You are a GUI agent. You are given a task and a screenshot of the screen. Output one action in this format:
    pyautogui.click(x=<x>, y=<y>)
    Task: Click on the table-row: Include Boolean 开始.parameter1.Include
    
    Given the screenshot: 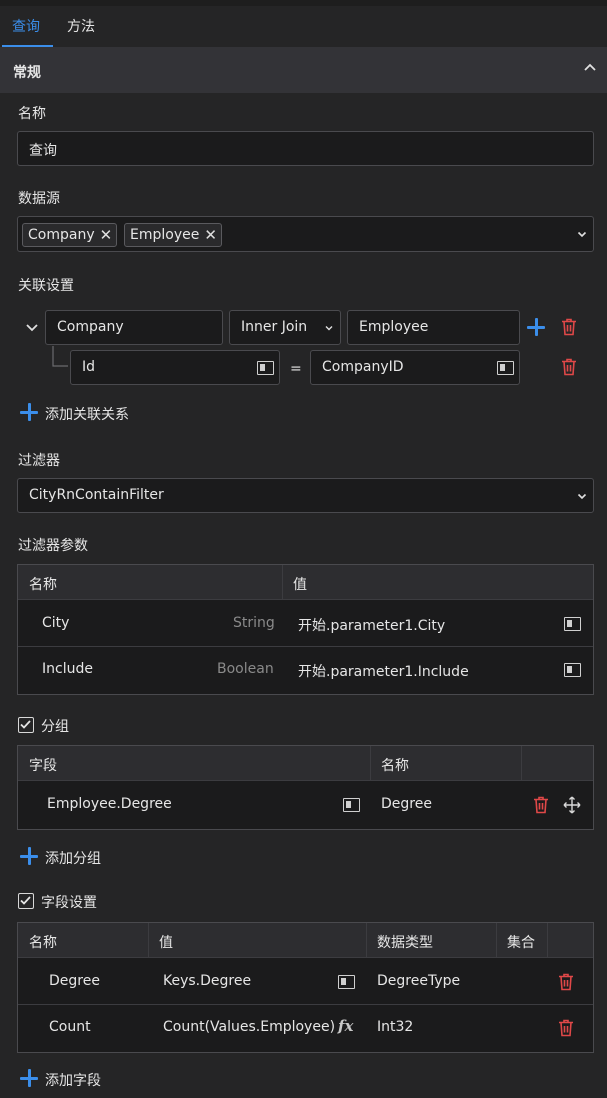 What is the action you would take?
    pyautogui.click(x=305, y=670)
    